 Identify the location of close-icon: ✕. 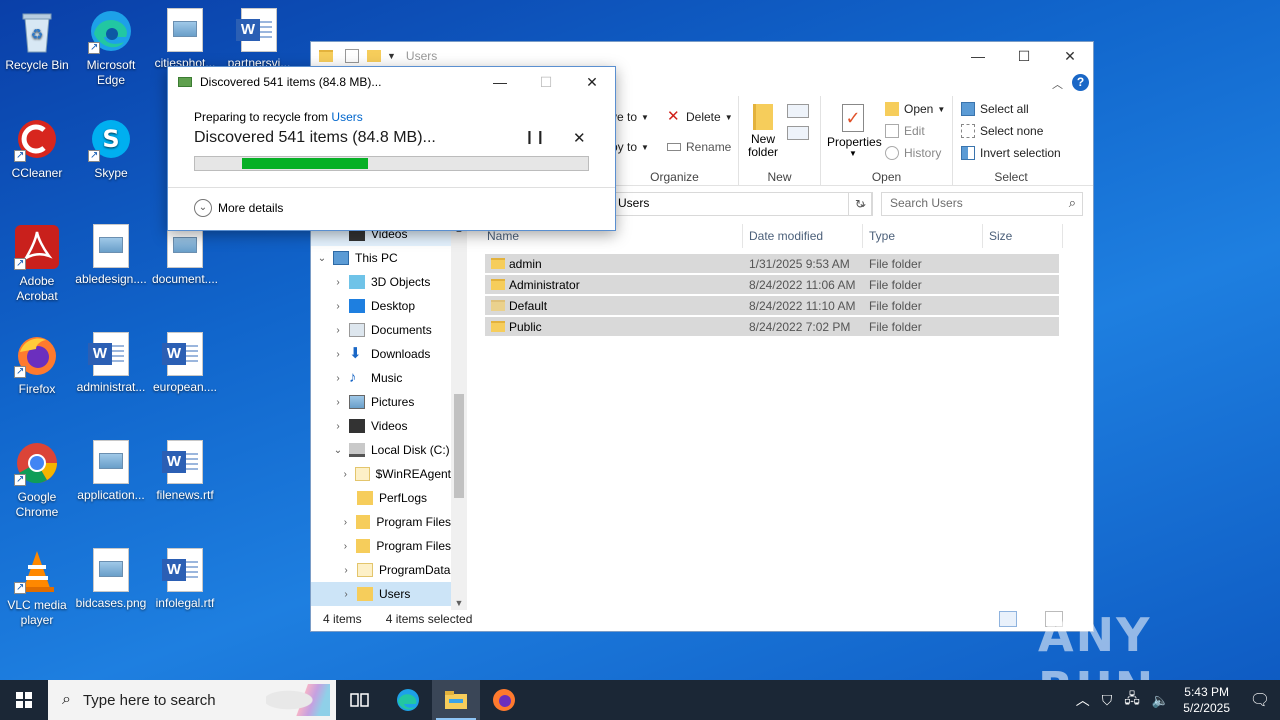
(579, 138).